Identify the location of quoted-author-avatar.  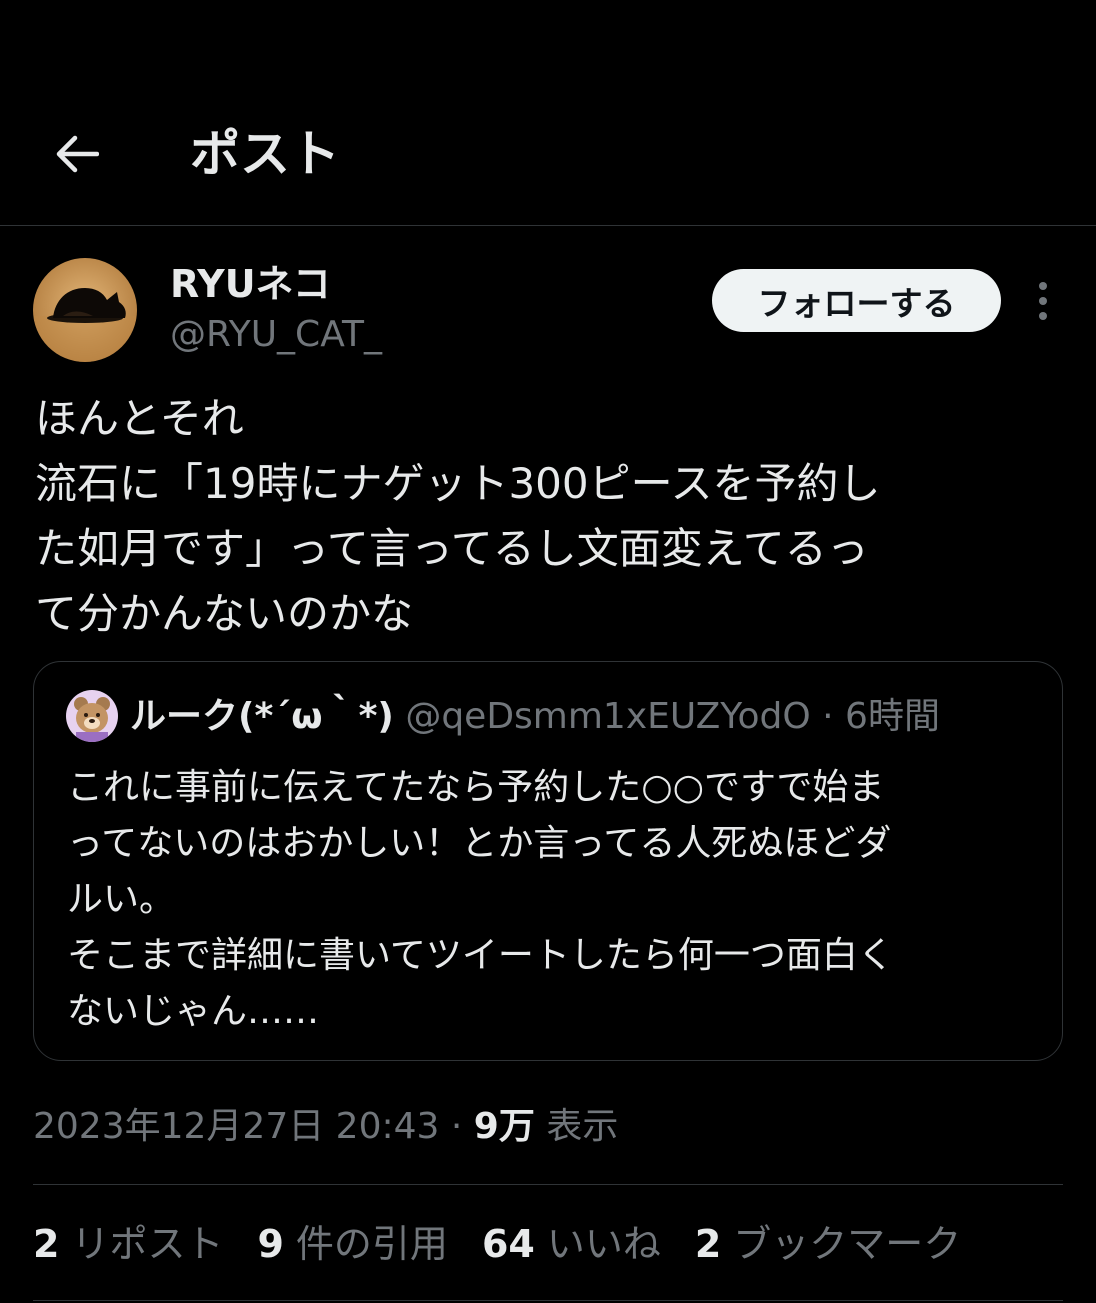
(92, 716).